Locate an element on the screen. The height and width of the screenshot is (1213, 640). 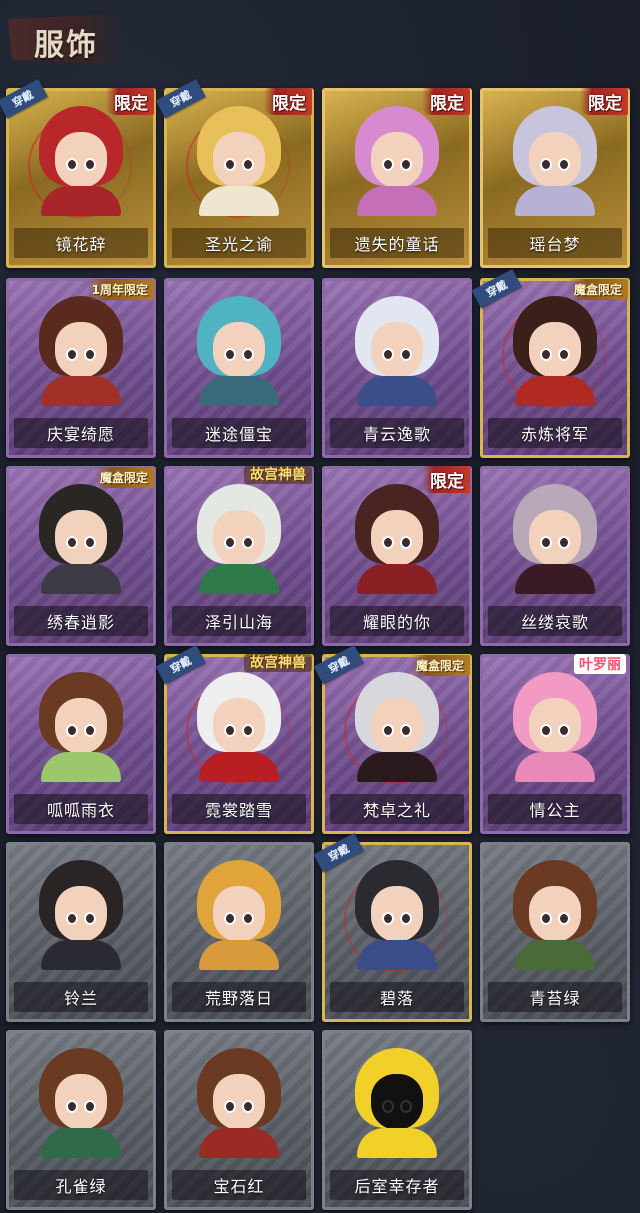
card-name-bar: 后室幸存者 is located at coordinates (397, 1185).